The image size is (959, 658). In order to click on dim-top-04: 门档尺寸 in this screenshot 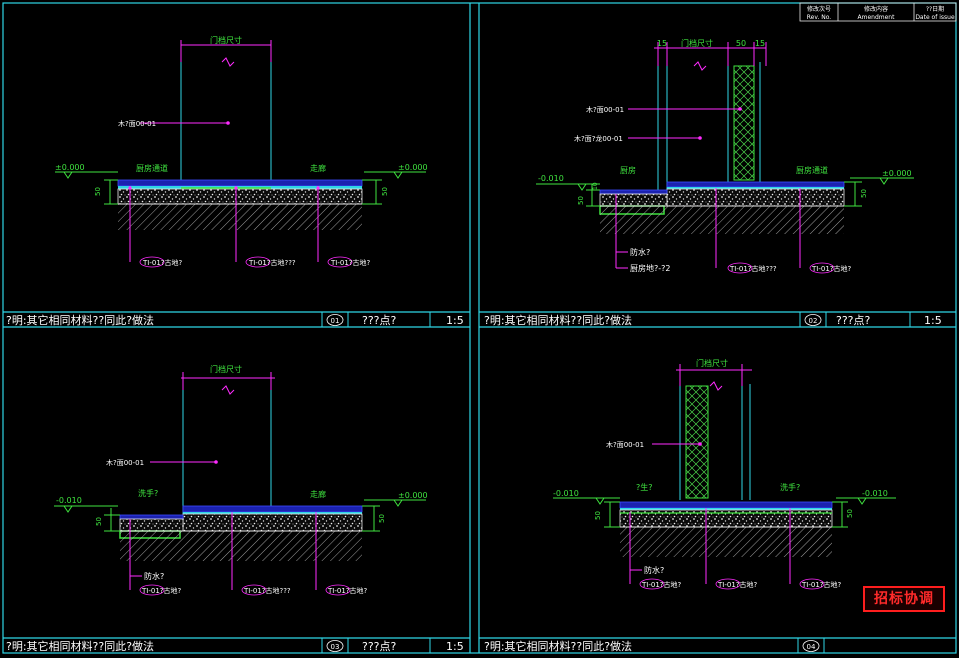, I will do `click(712, 363)`.